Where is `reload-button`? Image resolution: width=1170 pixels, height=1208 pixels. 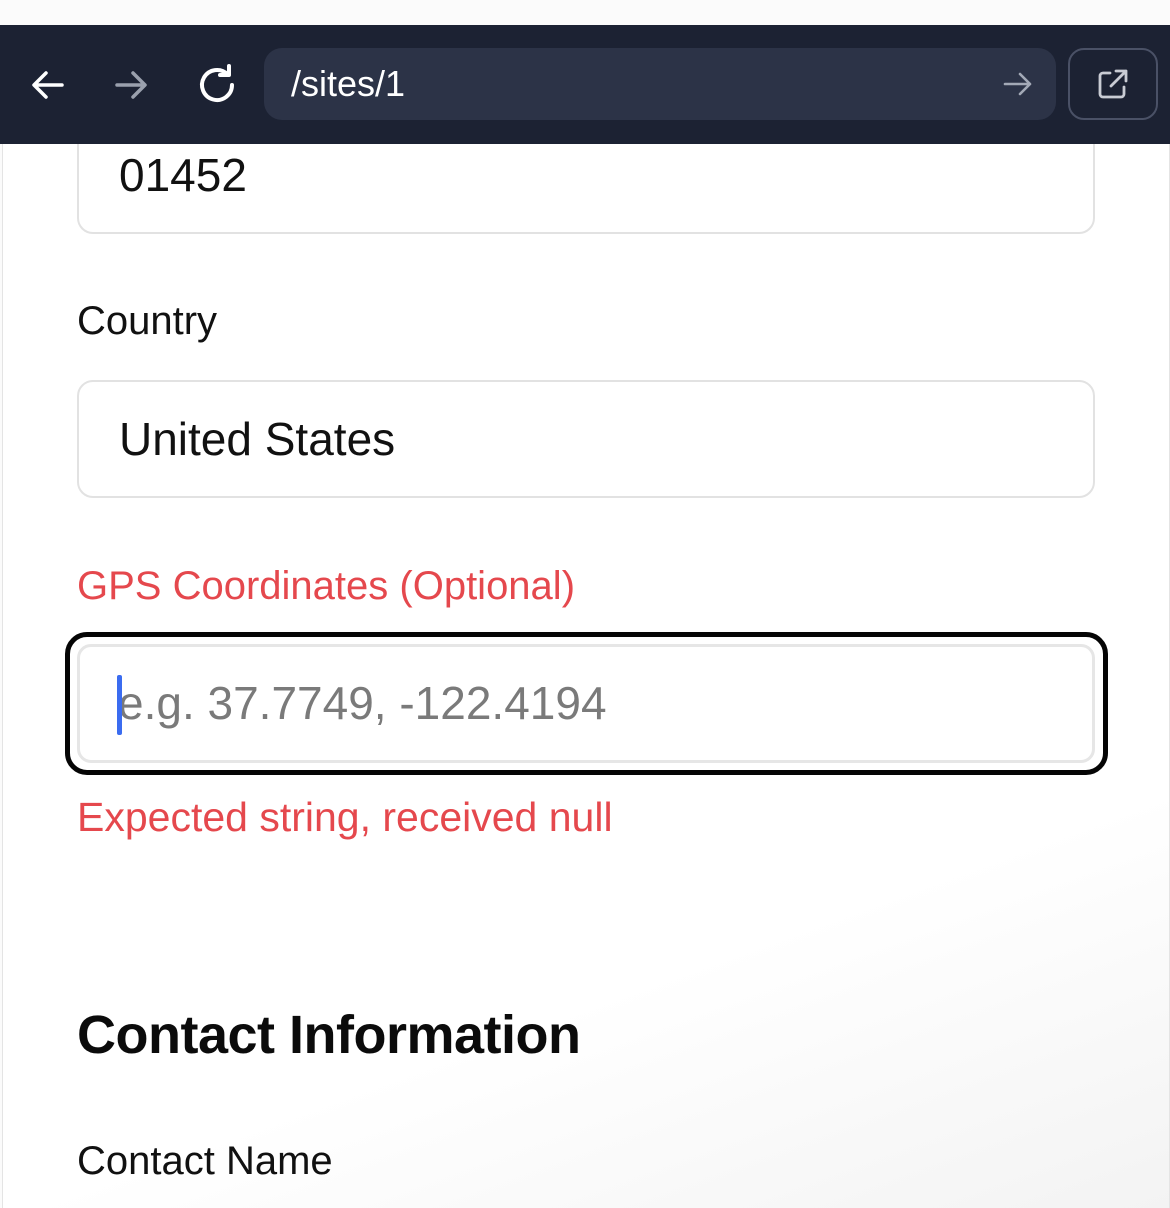 reload-button is located at coordinates (217, 85).